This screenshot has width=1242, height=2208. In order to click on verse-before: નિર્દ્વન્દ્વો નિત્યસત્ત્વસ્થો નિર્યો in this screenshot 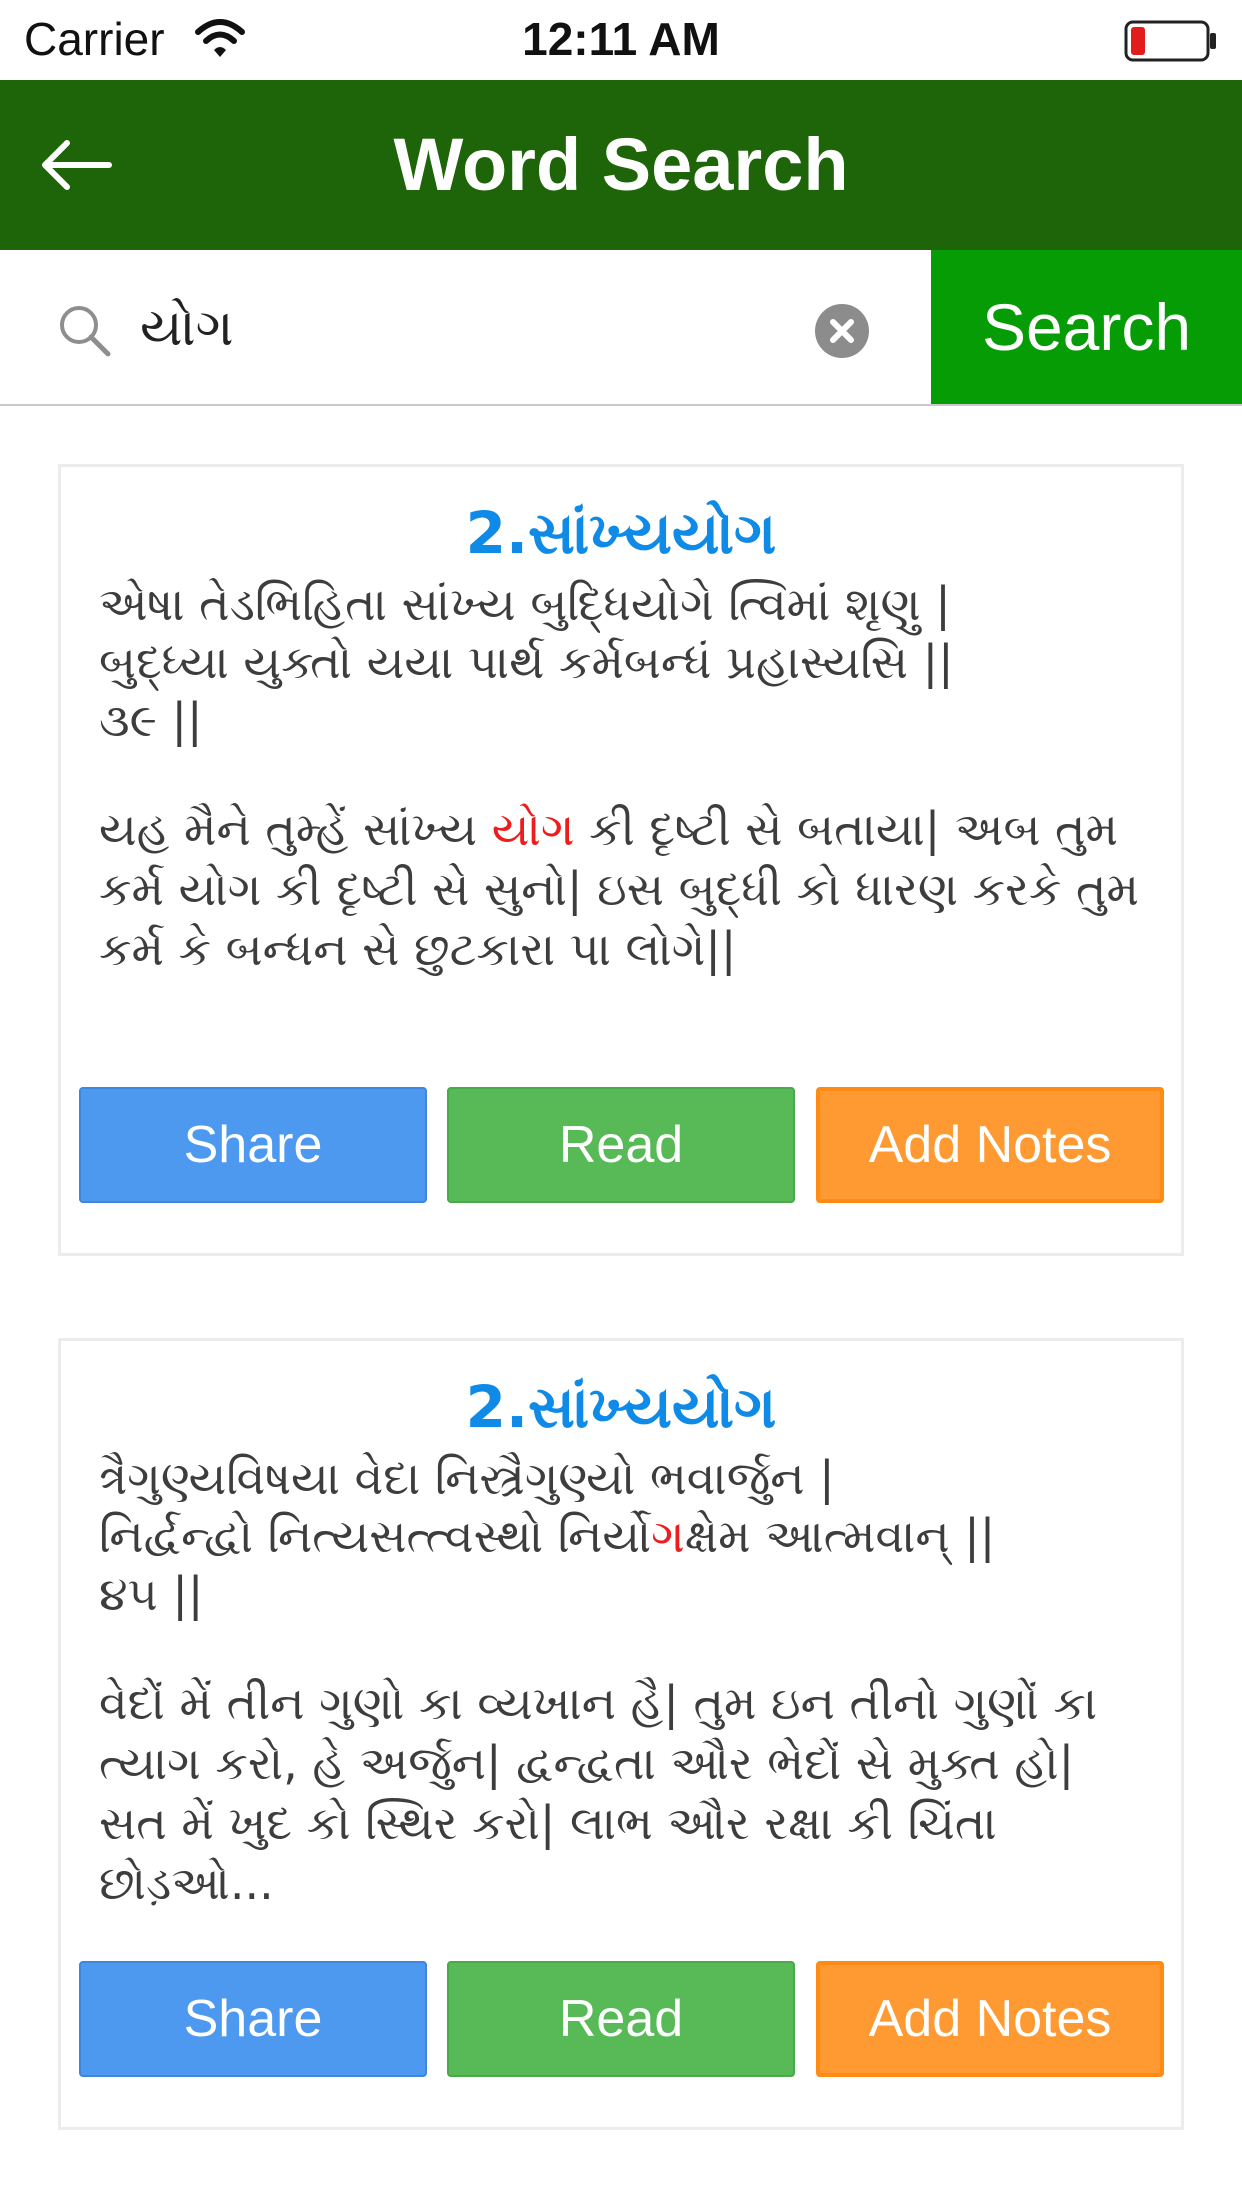, I will do `click(375, 1536)`.